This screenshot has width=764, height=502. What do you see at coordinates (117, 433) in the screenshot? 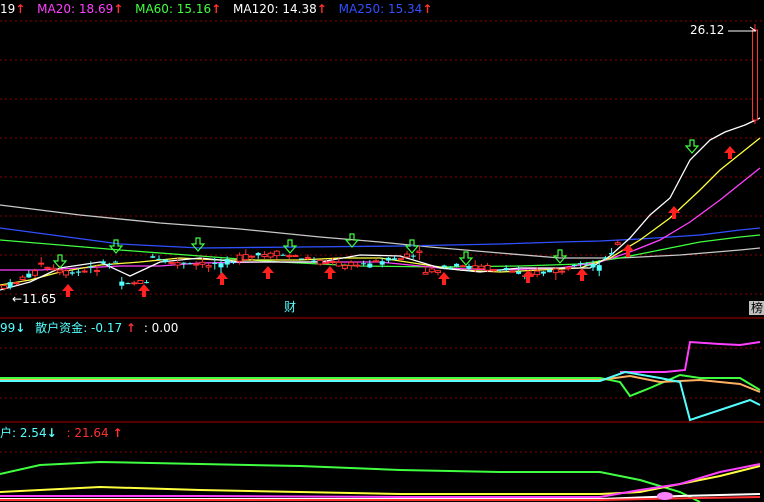
I see `panel3-value-arrow: ↑` at bounding box center [117, 433].